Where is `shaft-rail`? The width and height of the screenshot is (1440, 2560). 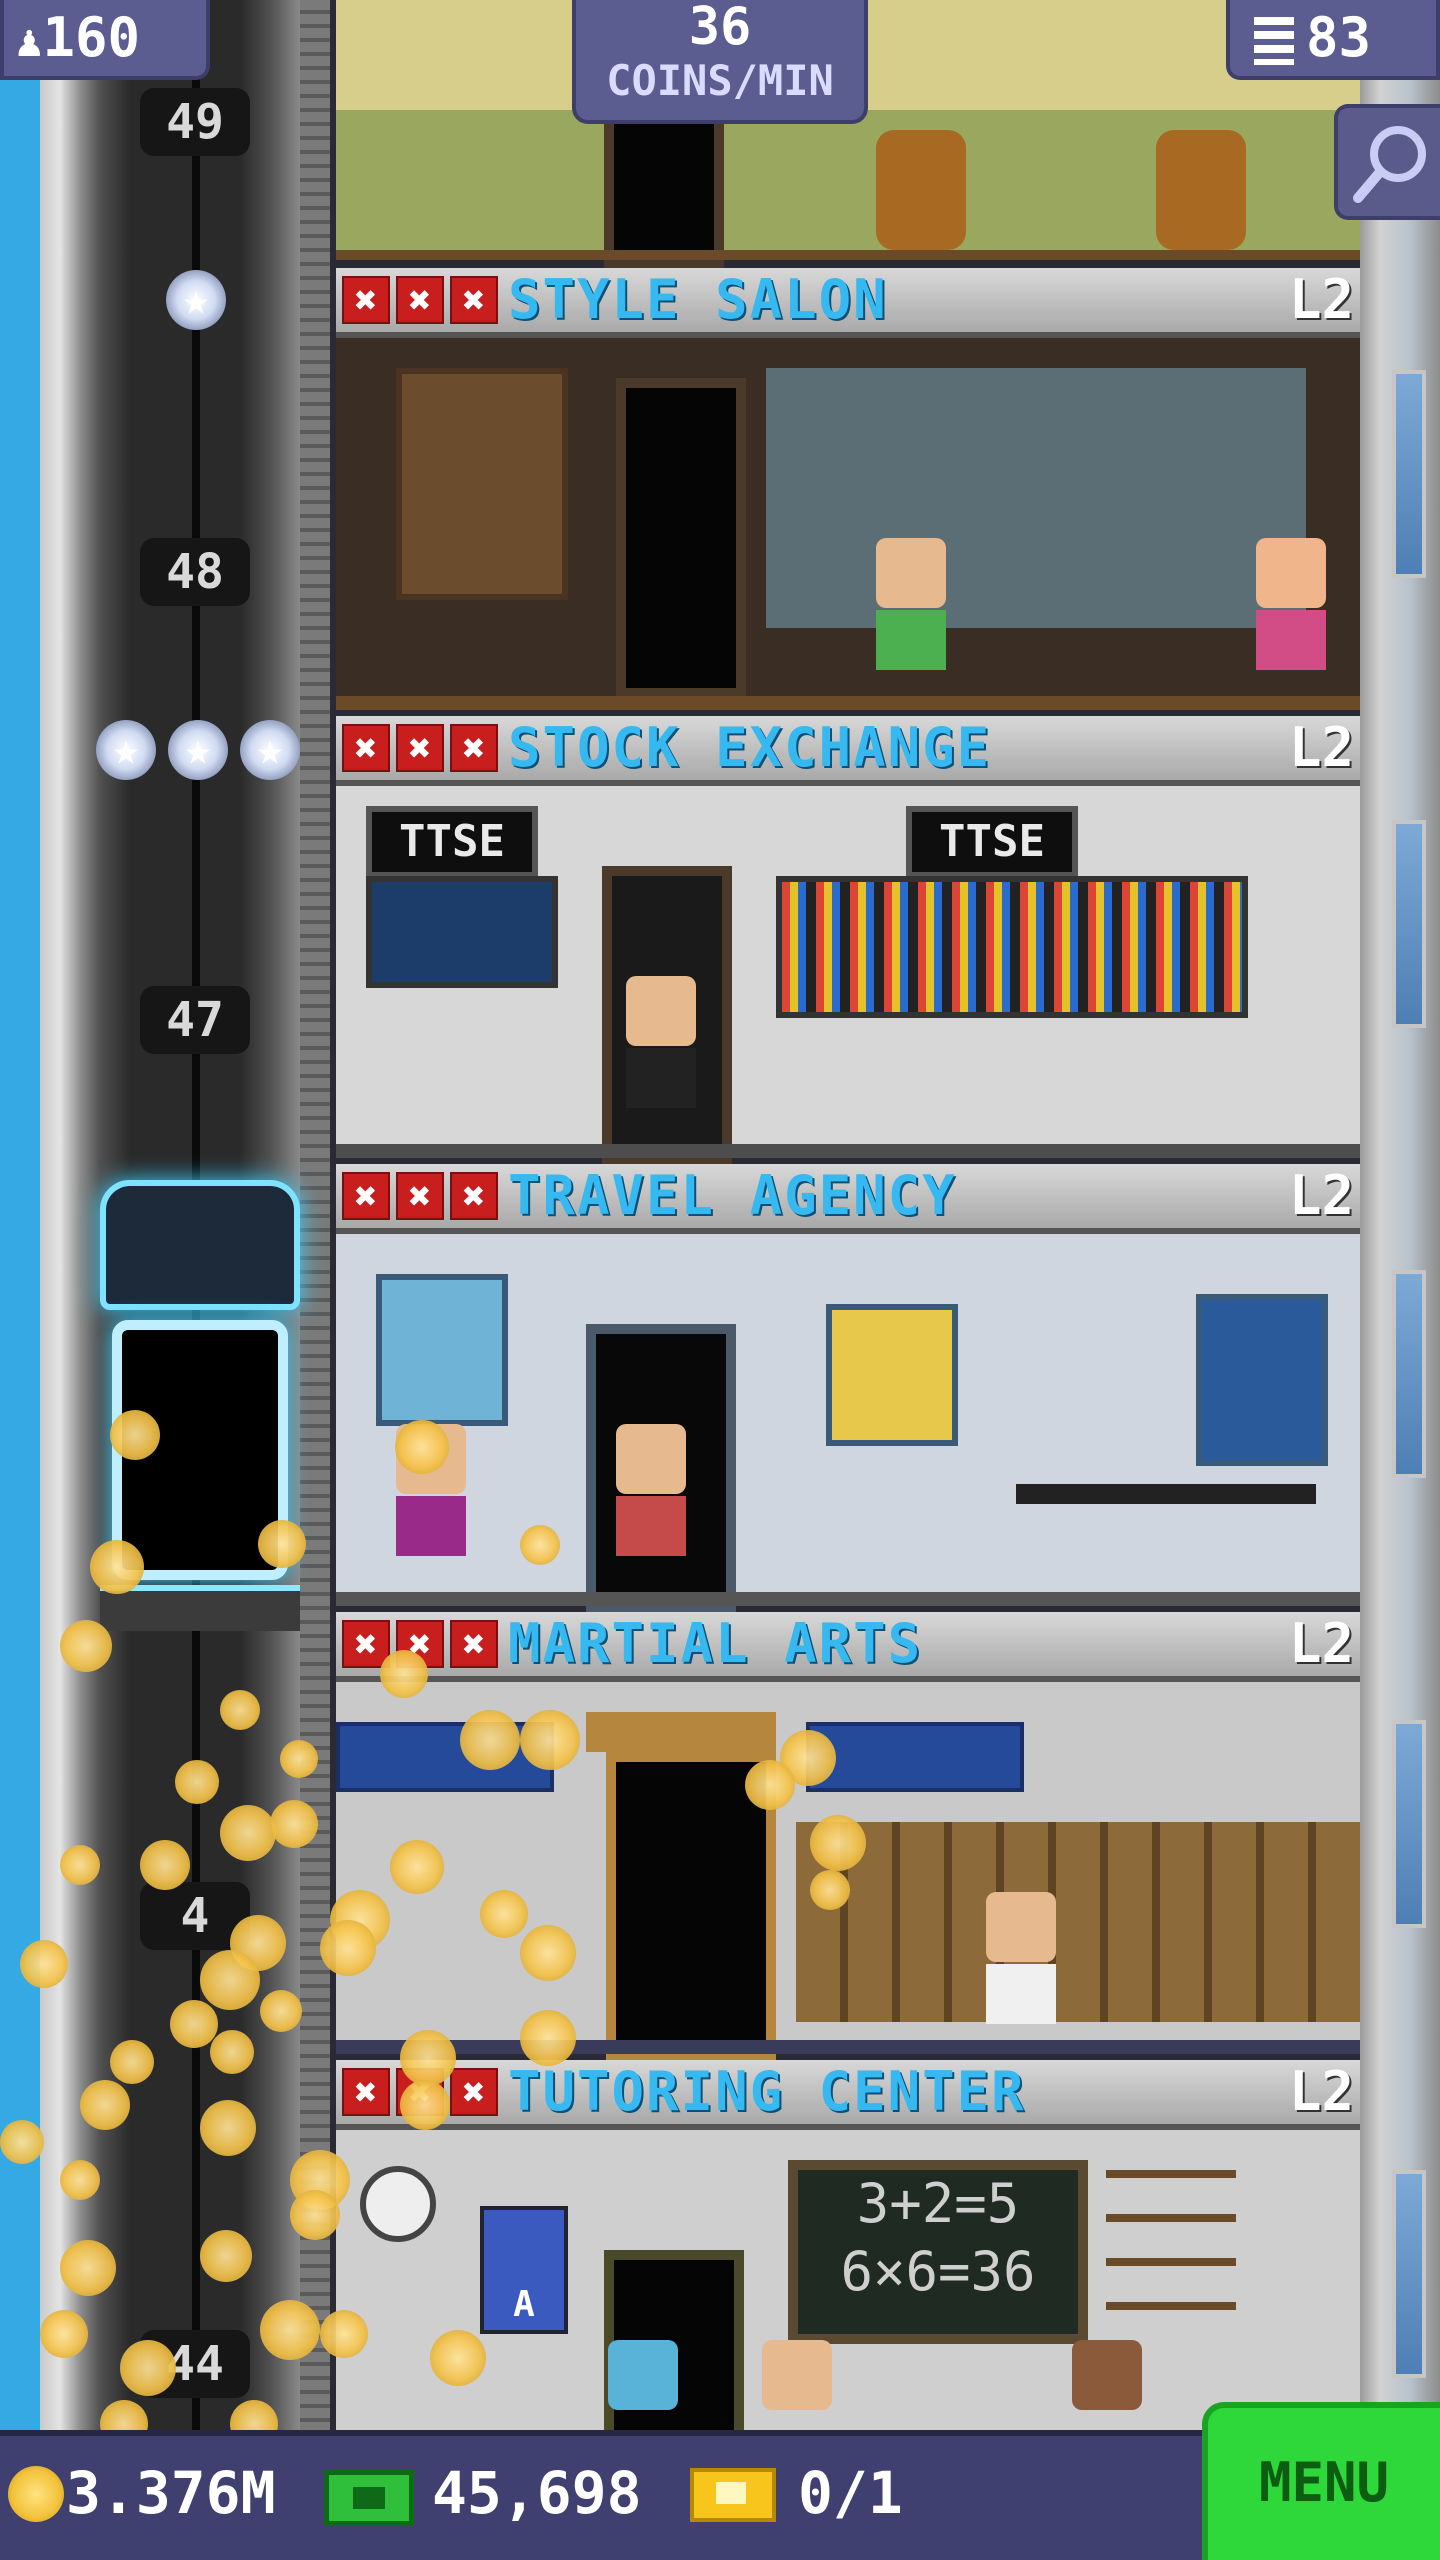
shaft-rail is located at coordinates (315, 1215).